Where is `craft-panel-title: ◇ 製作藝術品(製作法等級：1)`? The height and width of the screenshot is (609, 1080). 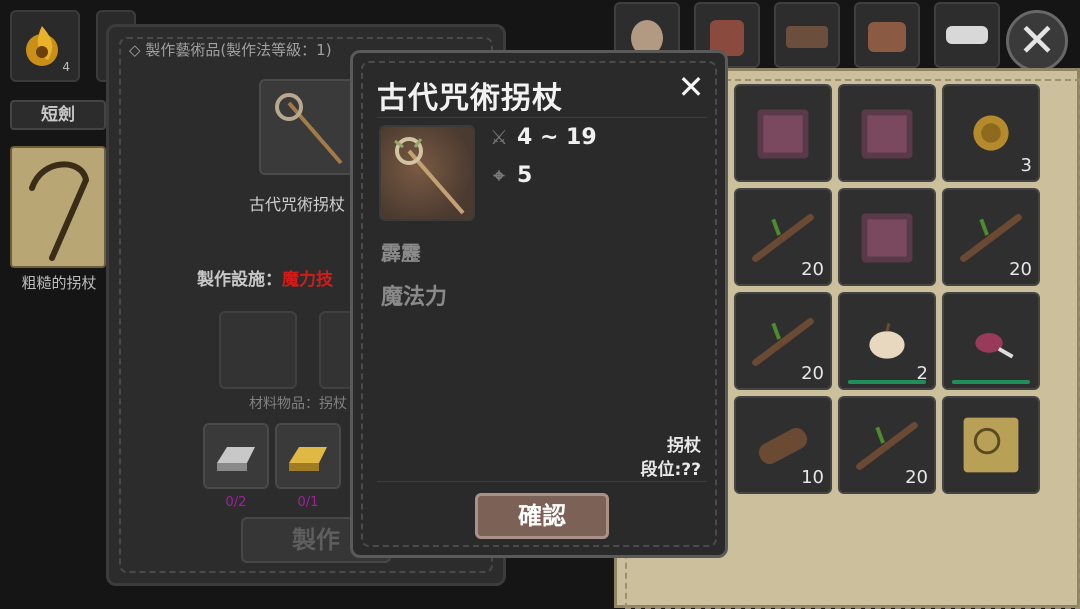 craft-panel-title: ◇ 製作藝術品(製作法等級：1) is located at coordinates (230, 49).